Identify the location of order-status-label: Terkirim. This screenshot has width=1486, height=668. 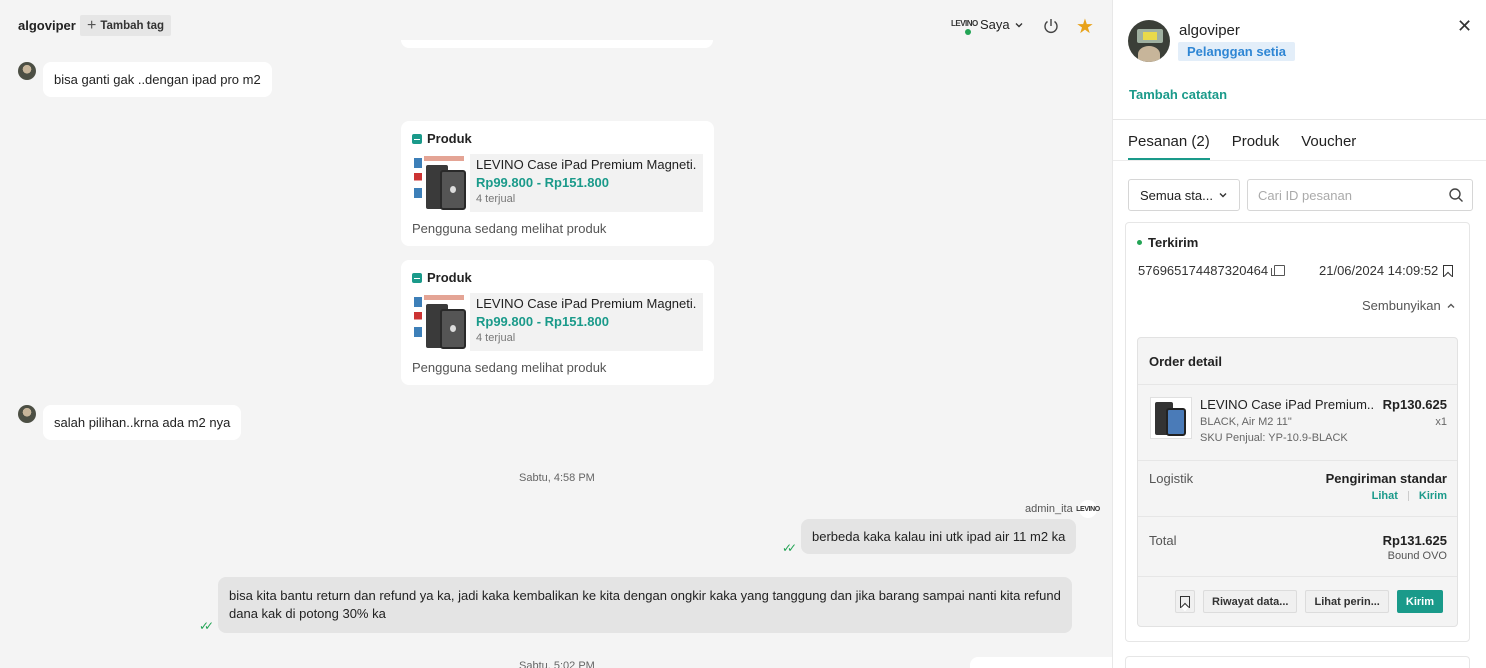
(1173, 242).